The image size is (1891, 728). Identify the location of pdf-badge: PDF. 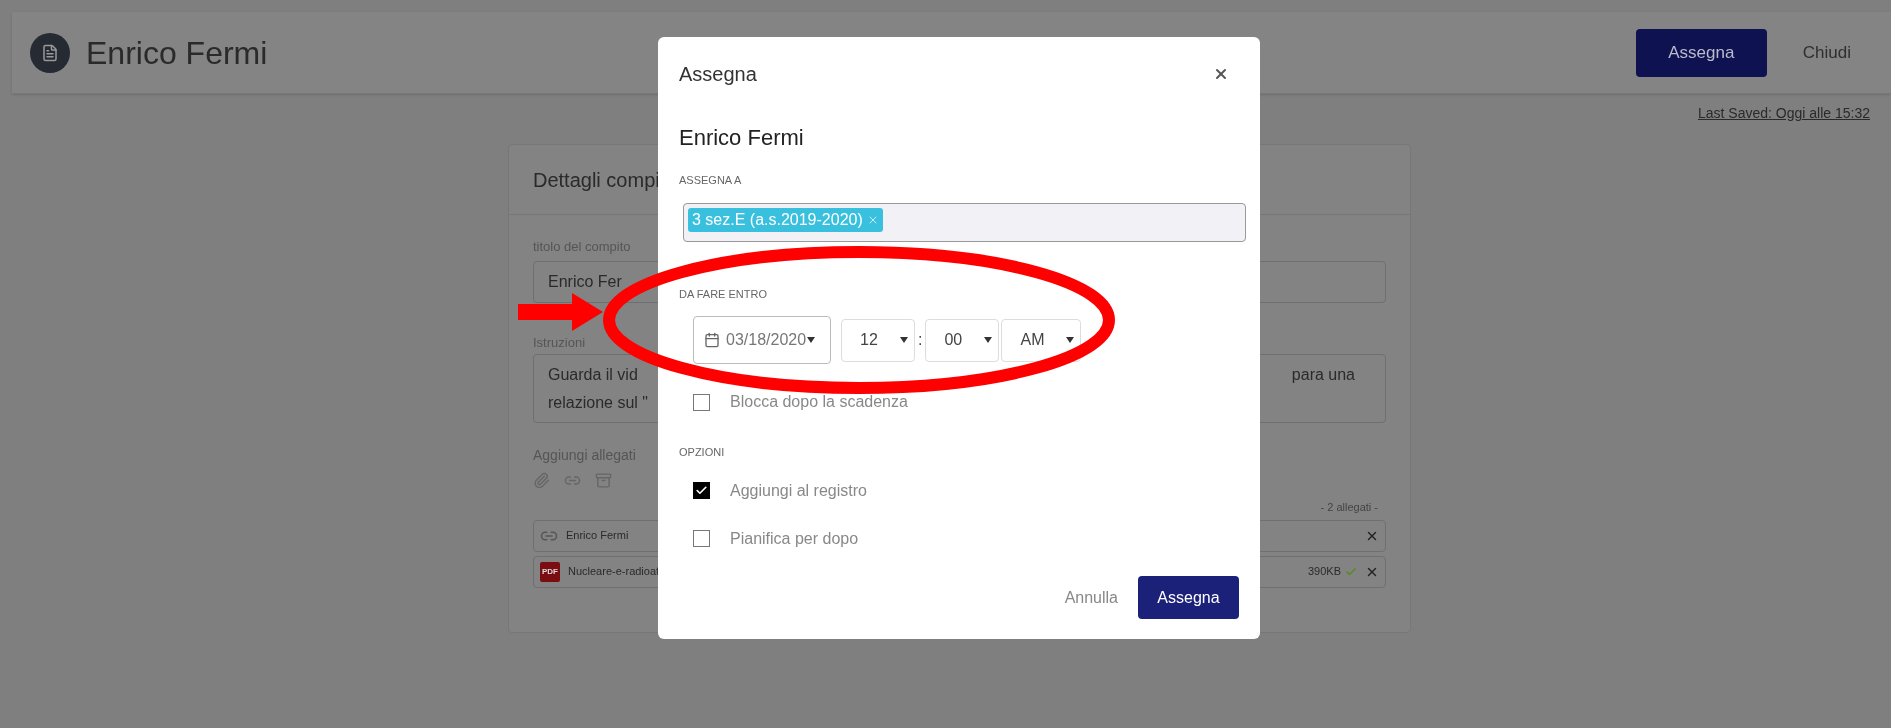
(550, 571).